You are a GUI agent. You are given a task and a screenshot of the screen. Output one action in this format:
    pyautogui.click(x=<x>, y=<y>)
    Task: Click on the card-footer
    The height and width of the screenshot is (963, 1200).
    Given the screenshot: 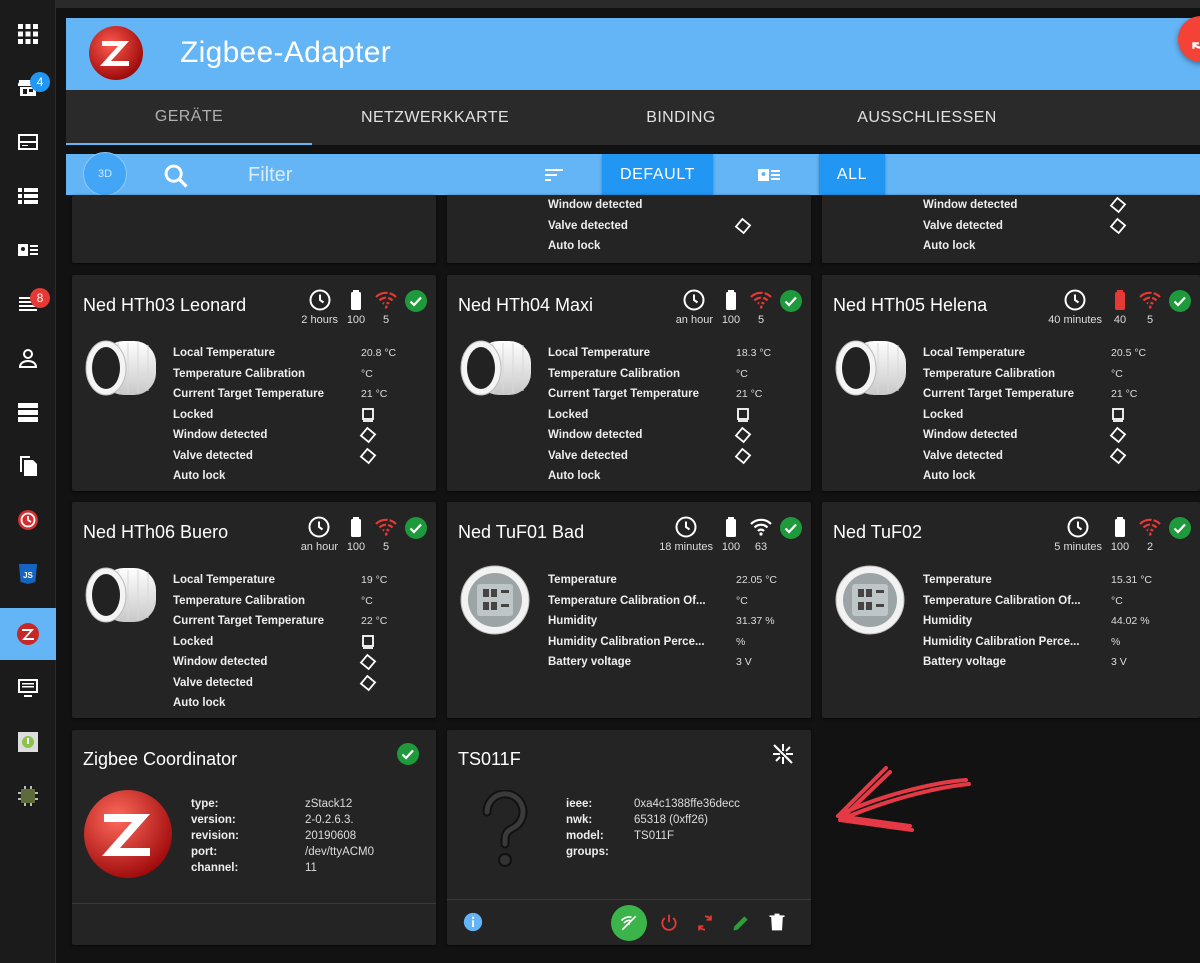 What is the action you would take?
    pyautogui.click(x=254, y=924)
    